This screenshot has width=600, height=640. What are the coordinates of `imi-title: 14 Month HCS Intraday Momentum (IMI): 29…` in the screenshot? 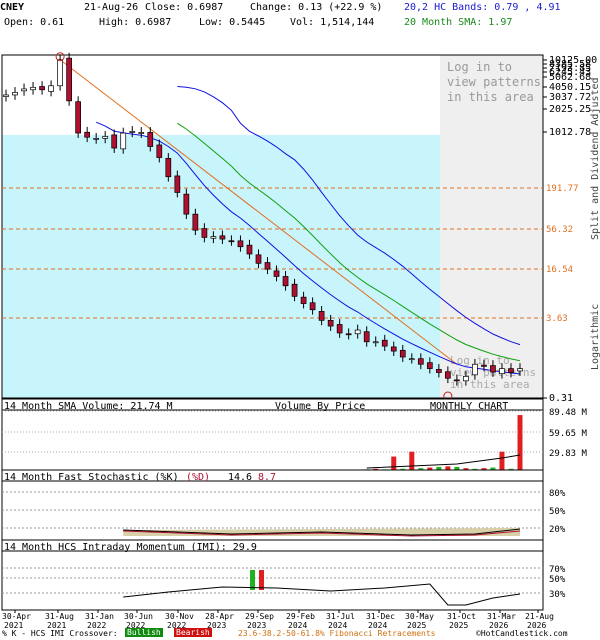 It's located at (130, 547).